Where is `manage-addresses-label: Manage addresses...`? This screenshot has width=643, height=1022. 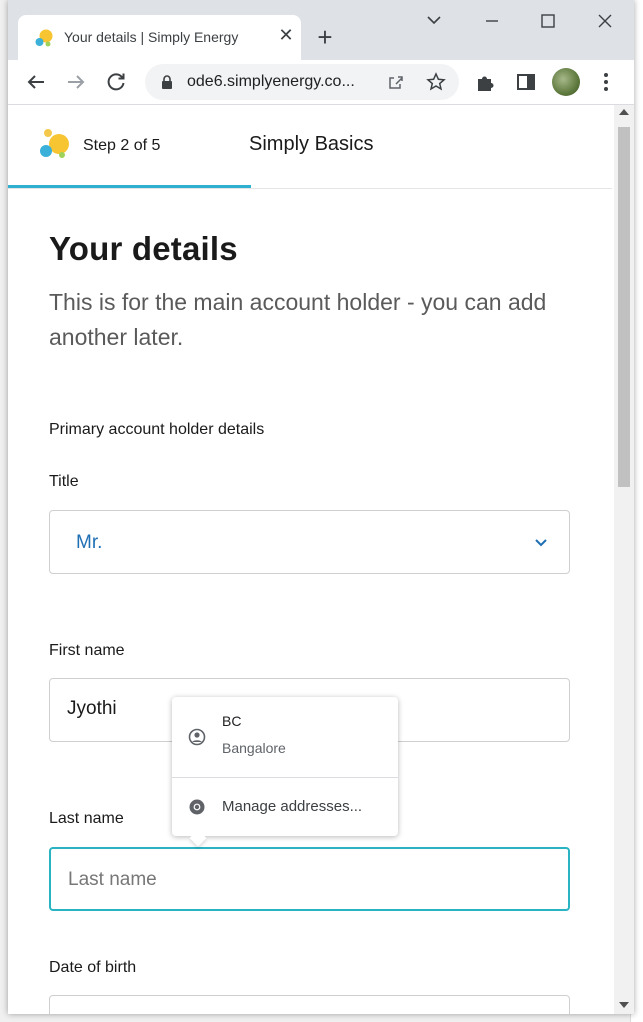 manage-addresses-label: Manage addresses... is located at coordinates (292, 806).